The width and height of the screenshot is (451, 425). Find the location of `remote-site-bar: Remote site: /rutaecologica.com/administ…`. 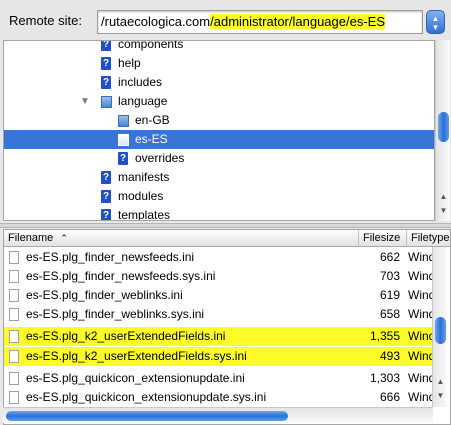

remote-site-bar: Remote site: /rutaecologica.com/administ… is located at coordinates (225, 20).